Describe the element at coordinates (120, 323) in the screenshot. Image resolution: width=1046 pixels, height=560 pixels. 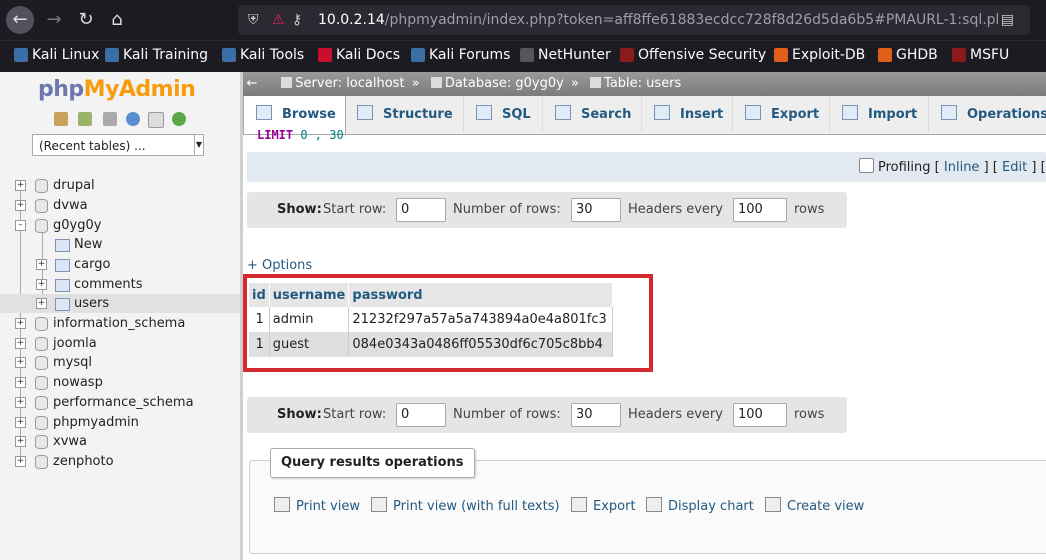
I see `database-information-schema: + information_schema` at that location.